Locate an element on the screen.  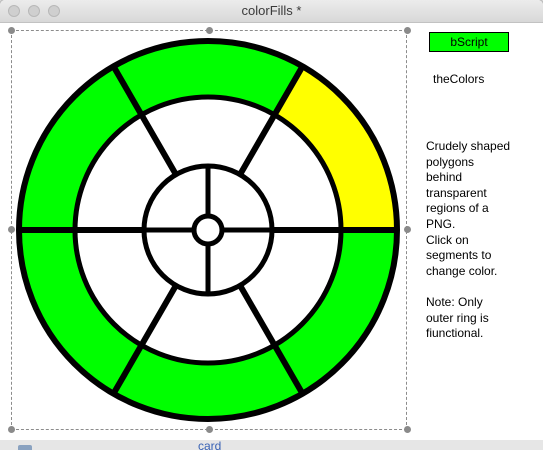
resize-handle-bottom-right is located at coordinates (407, 429).